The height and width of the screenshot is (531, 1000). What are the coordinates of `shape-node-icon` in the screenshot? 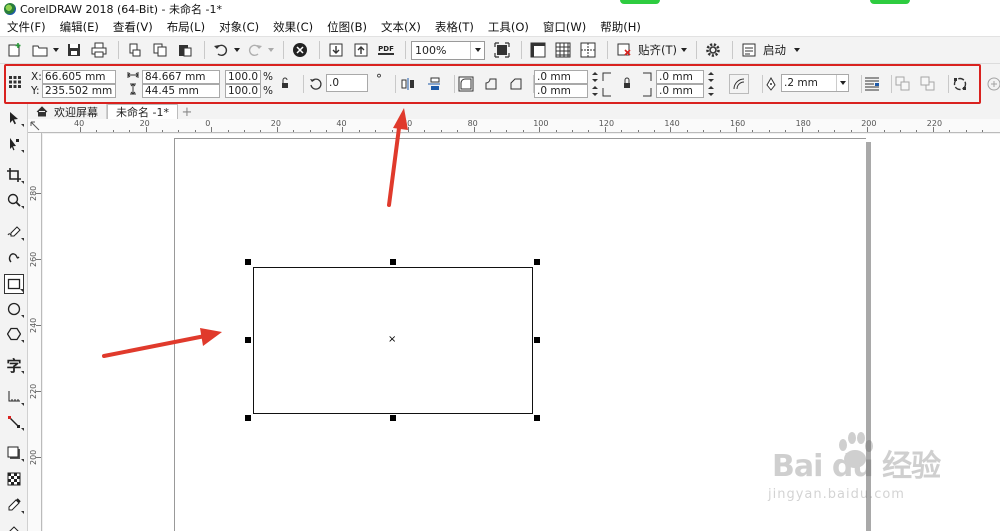 It's located at (14, 144).